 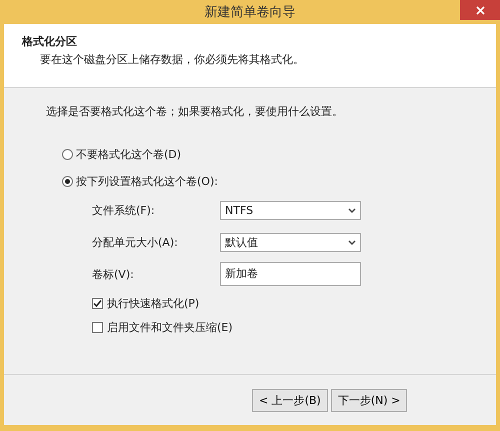 What do you see at coordinates (153, 303) in the screenshot?
I see `checkbox-label: 执行快速格式化(P)` at bounding box center [153, 303].